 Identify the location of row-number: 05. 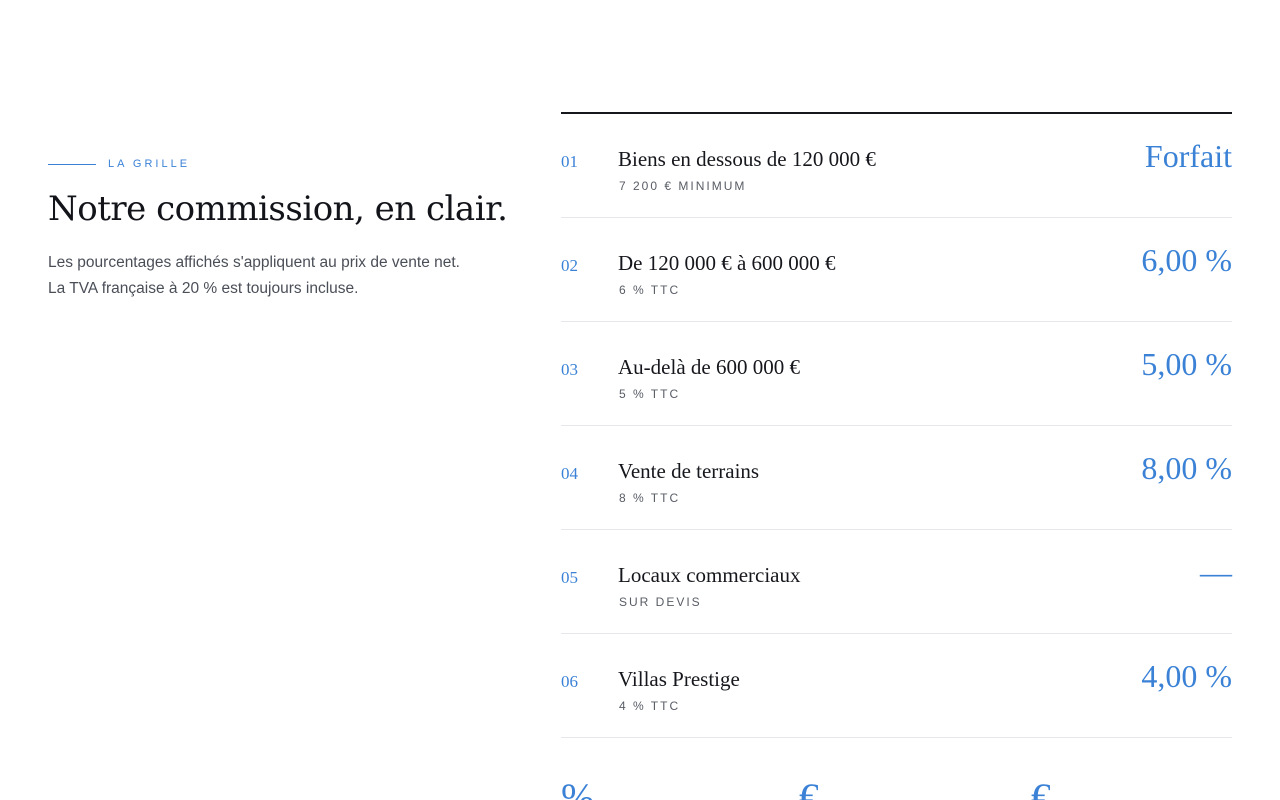
(569, 577).